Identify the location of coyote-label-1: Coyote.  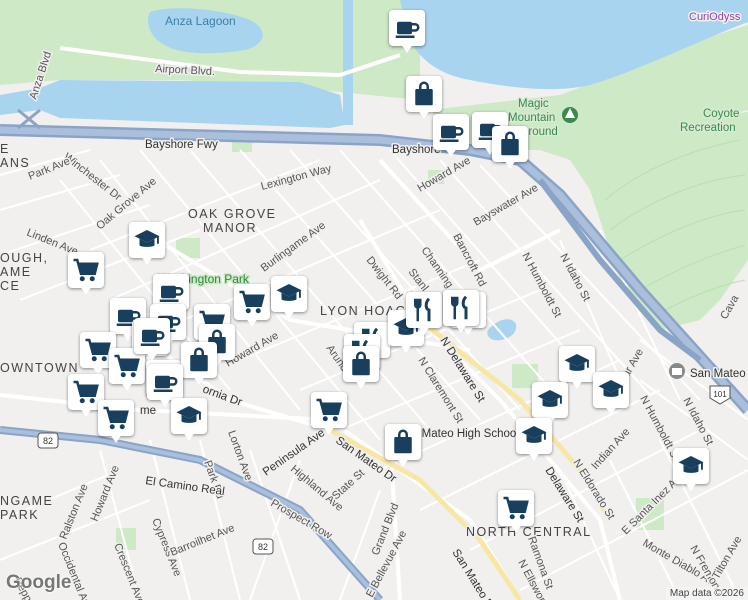
(721, 114).